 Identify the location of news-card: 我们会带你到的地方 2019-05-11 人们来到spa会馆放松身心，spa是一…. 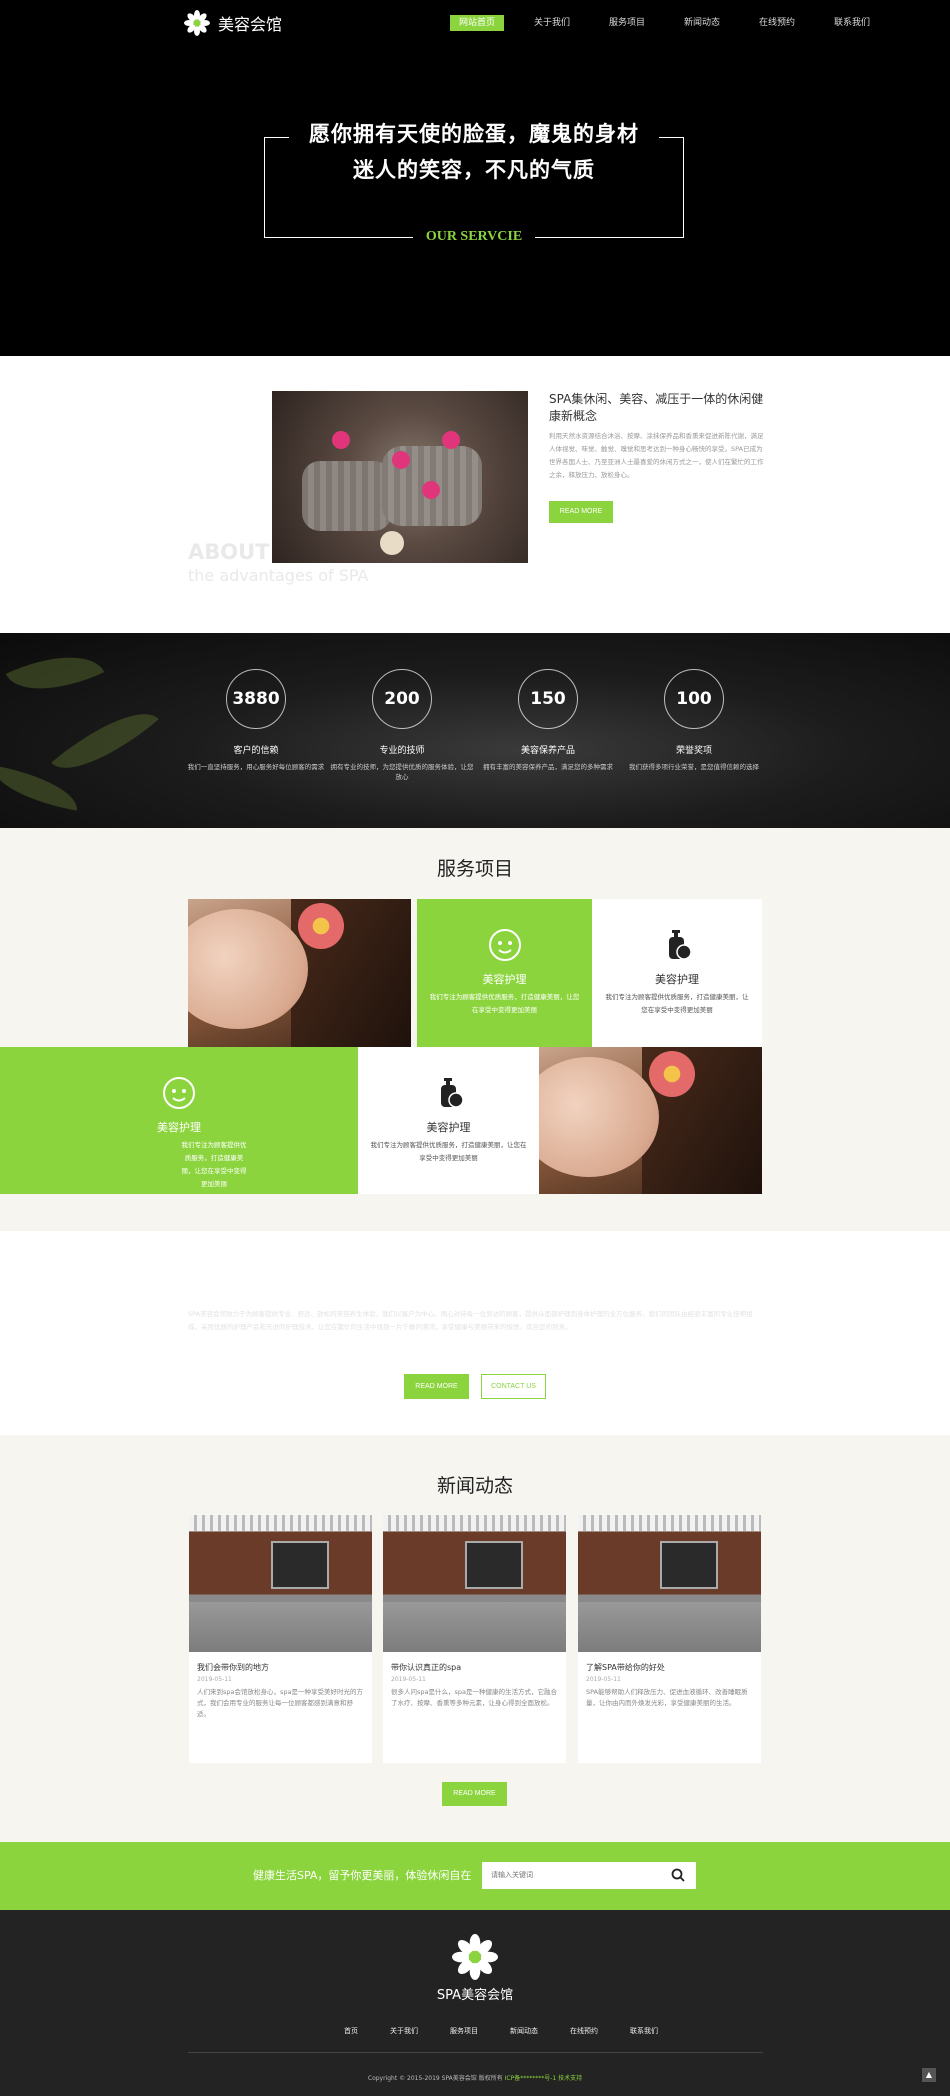
(280, 1639).